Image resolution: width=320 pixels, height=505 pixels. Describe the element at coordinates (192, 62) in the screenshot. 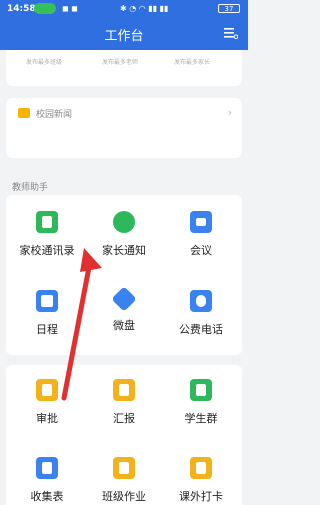

I see `stat-label: 发布最多家长` at that location.